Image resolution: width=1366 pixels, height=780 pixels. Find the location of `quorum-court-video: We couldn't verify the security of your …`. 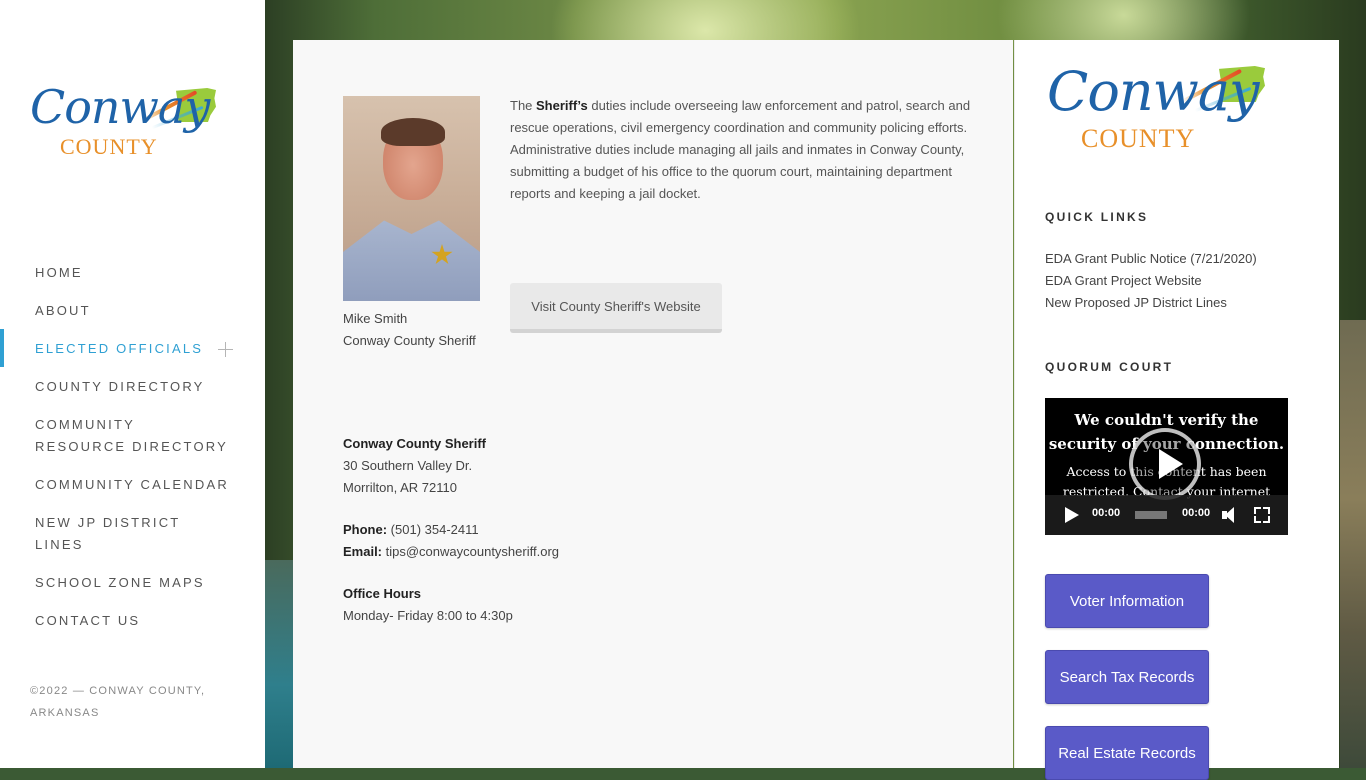

quorum-court-video: We couldn't verify the security of your … is located at coordinates (1166, 466).